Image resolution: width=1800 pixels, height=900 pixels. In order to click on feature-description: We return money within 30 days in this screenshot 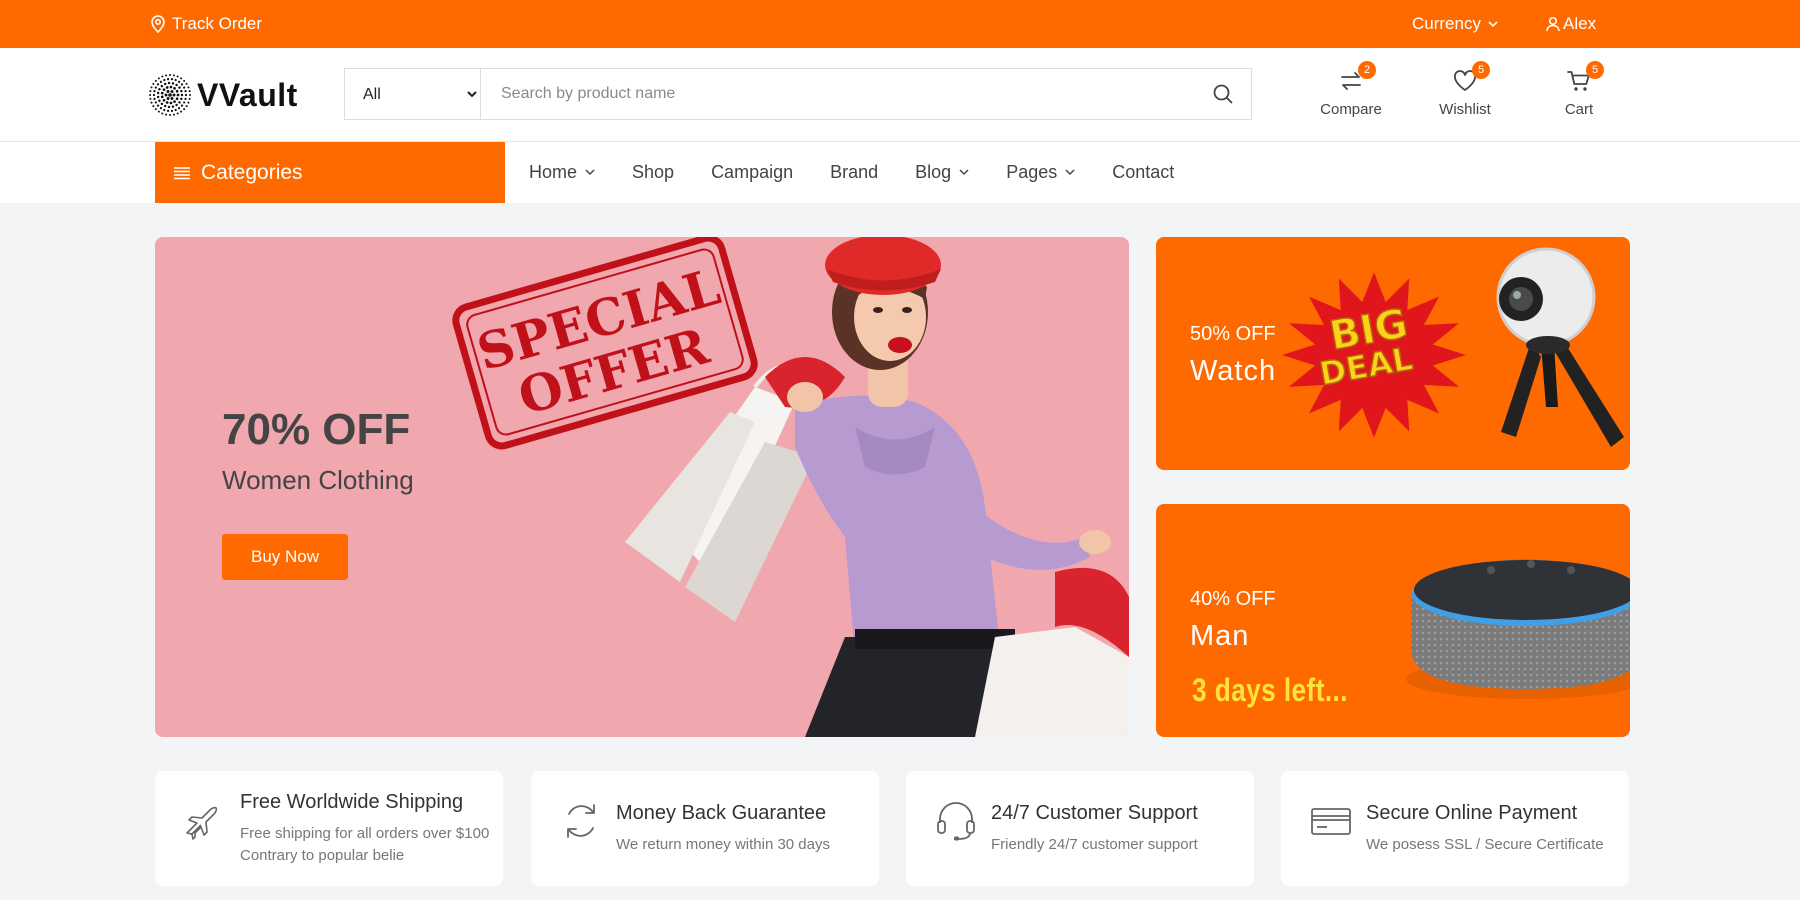, I will do `click(723, 844)`.